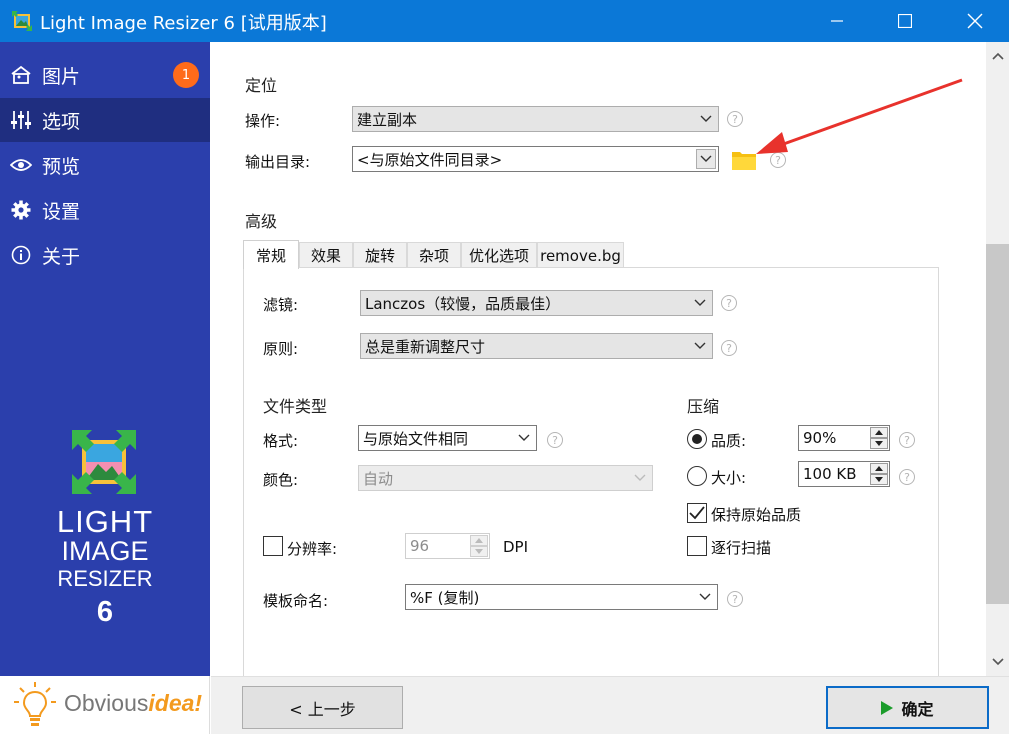  I want to click on size-value: 100 KB, so click(830, 474).